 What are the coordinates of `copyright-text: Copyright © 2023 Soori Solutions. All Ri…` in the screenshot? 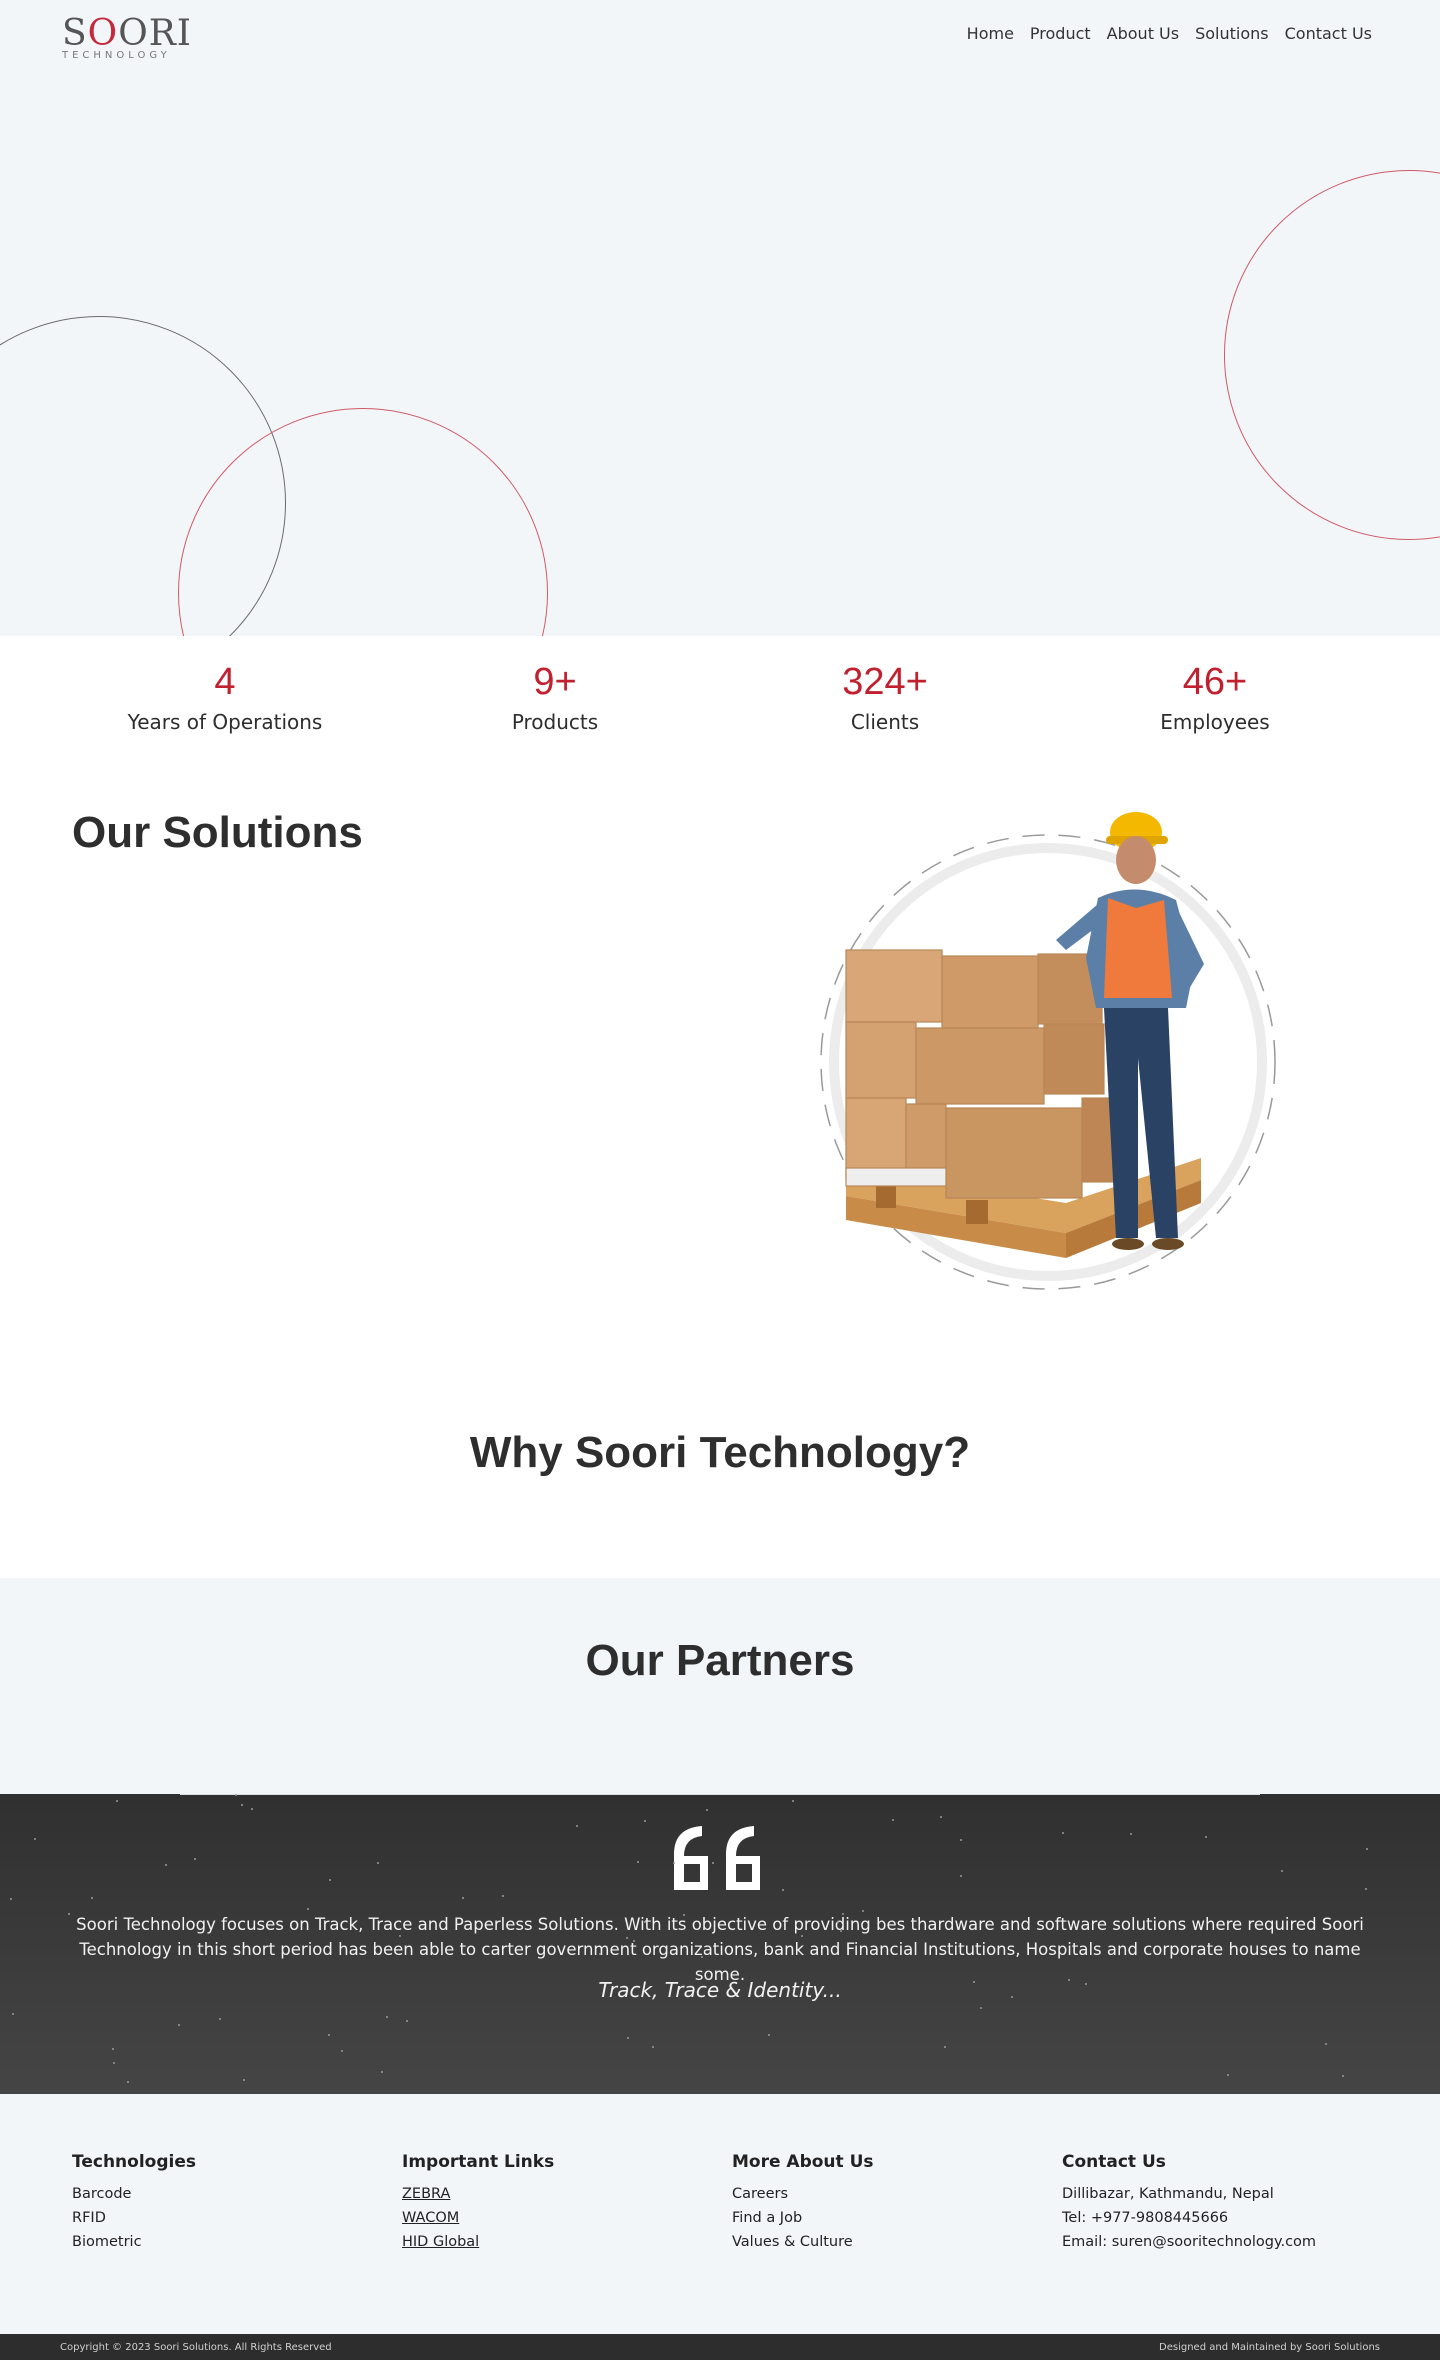 It's located at (196, 2347).